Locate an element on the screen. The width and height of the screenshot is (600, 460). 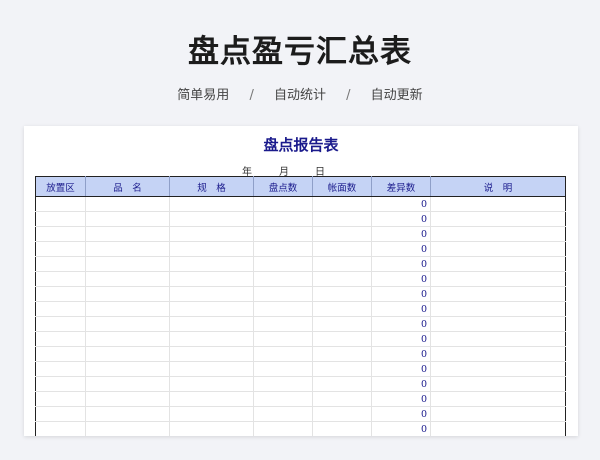
column-header-book-qty: 帐面数 is located at coordinates (342, 186).